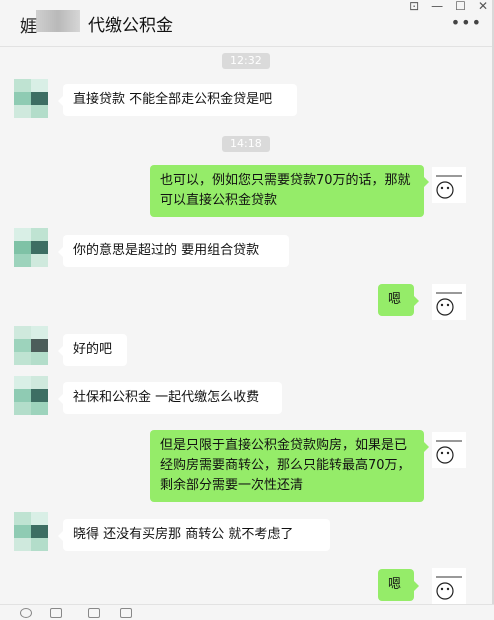  I want to click on close-button: ✕, so click(483, 7).